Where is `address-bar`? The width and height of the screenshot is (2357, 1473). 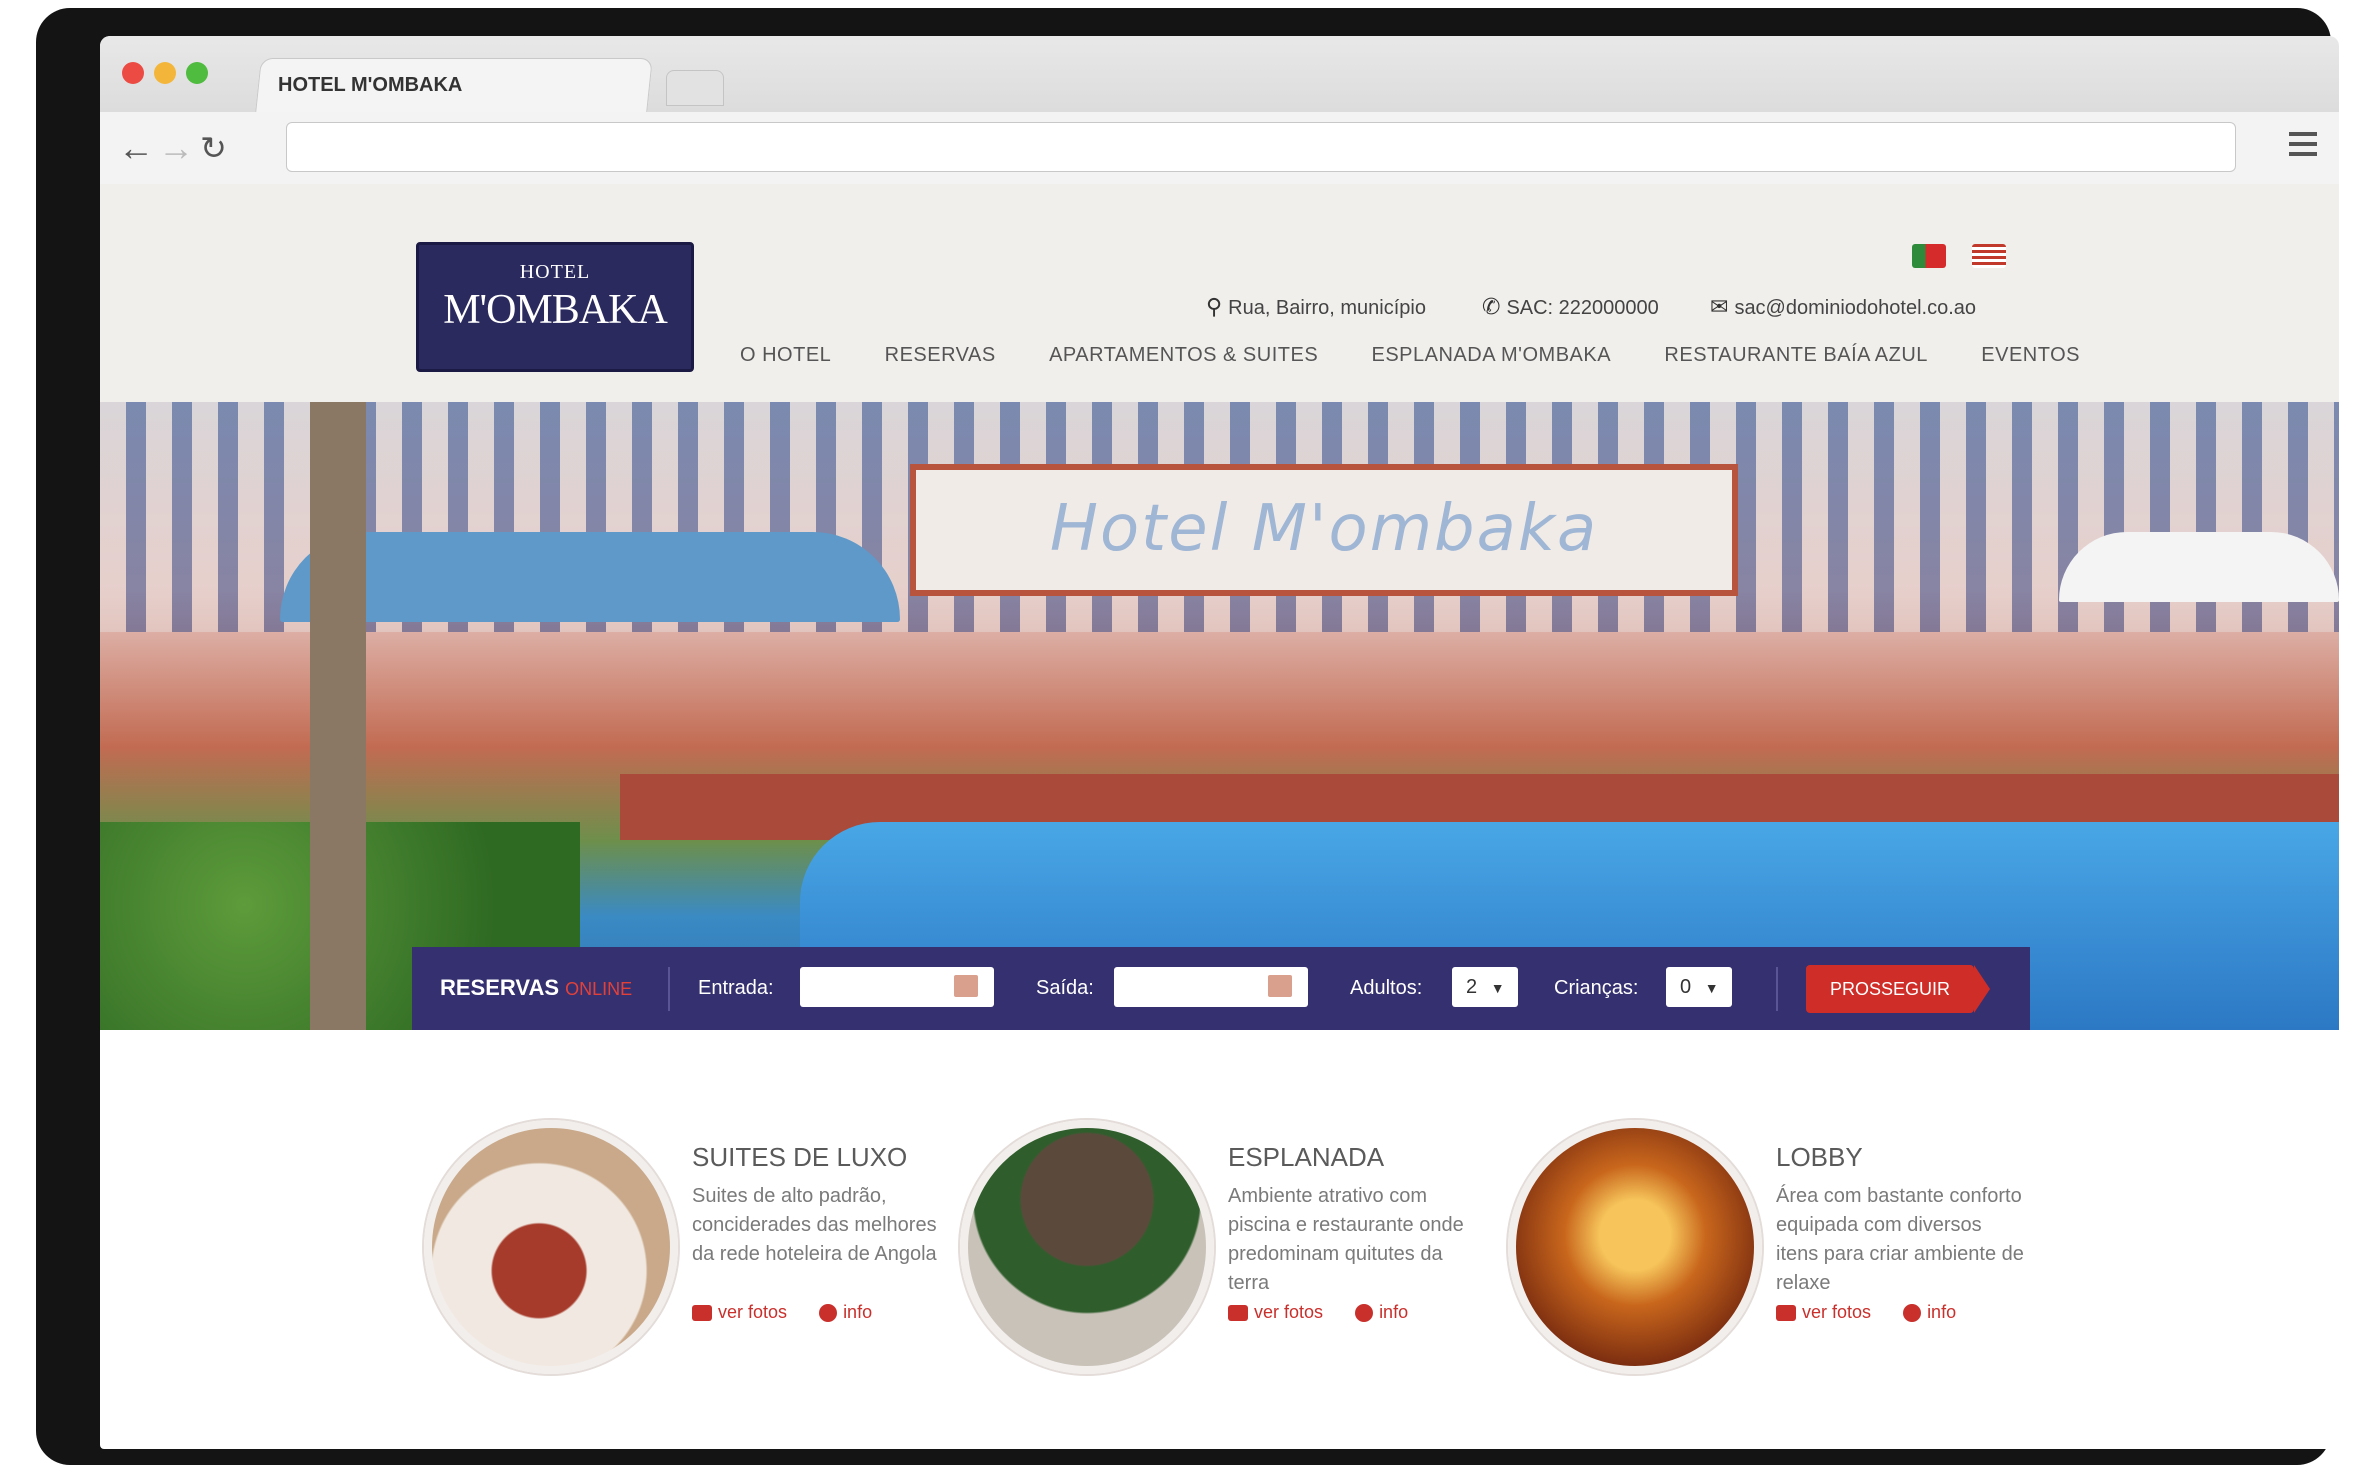
address-bar is located at coordinates (1261, 147).